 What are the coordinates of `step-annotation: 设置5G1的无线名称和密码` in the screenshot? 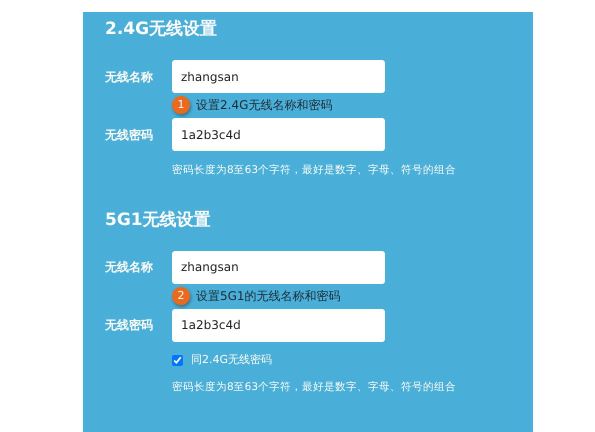 It's located at (268, 296).